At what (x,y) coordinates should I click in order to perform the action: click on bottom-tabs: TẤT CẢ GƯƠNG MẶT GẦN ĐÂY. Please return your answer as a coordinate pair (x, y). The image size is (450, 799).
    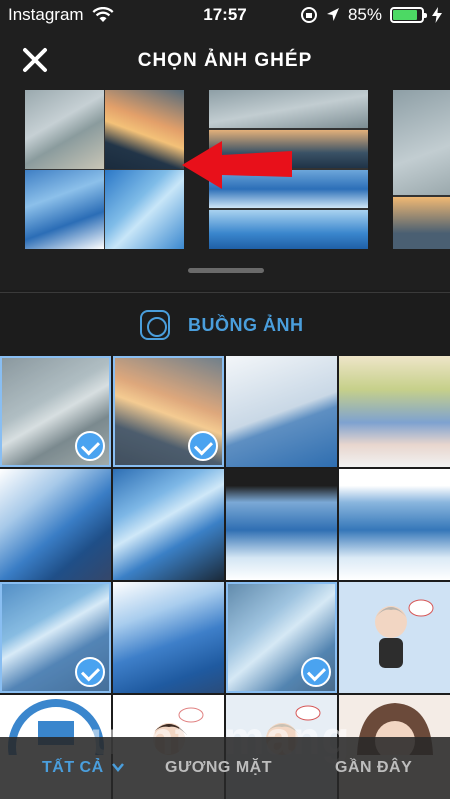
    Looking at the image, I should click on (225, 768).